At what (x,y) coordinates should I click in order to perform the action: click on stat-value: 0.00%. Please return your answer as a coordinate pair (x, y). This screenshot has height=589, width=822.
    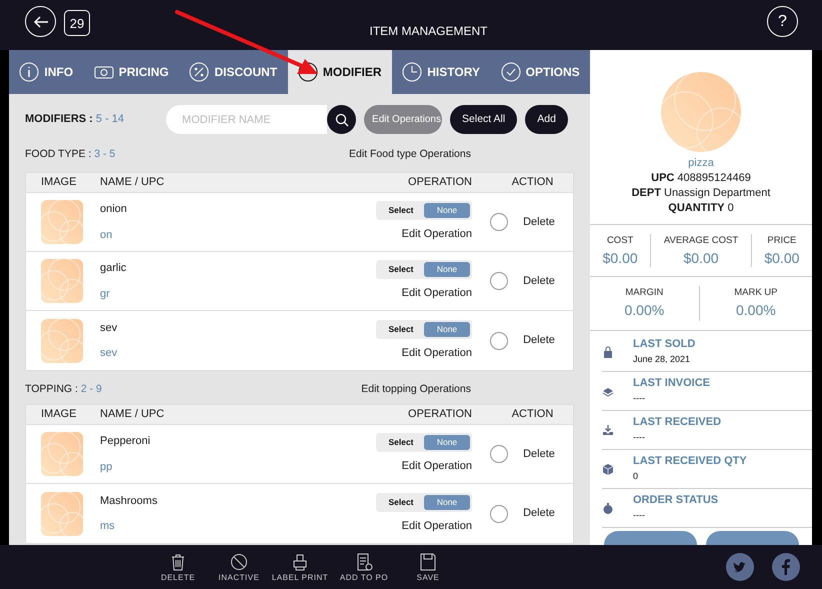
    Looking at the image, I should click on (756, 310).